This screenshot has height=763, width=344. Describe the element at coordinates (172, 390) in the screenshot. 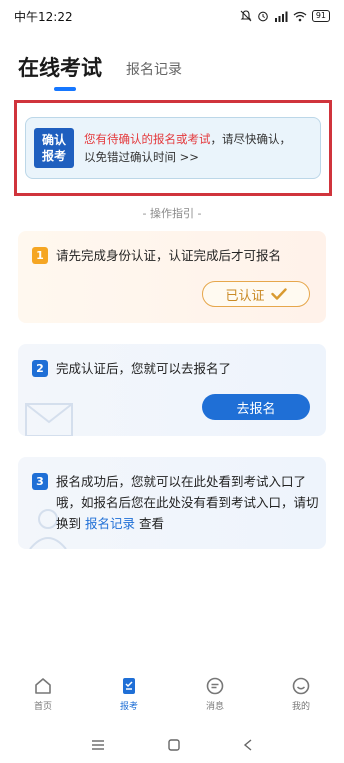

I see `step-card-2: 2 完成认证后，您就可以去报名了 去报名` at that location.